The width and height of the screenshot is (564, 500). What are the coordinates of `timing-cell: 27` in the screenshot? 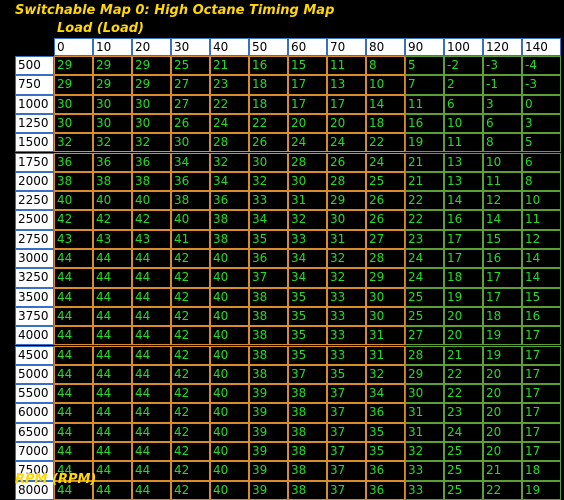 It's located at (385, 239).